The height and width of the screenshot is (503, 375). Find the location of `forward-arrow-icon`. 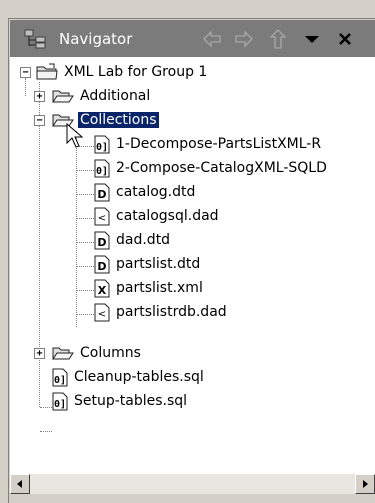

forward-arrow-icon is located at coordinates (244, 39).